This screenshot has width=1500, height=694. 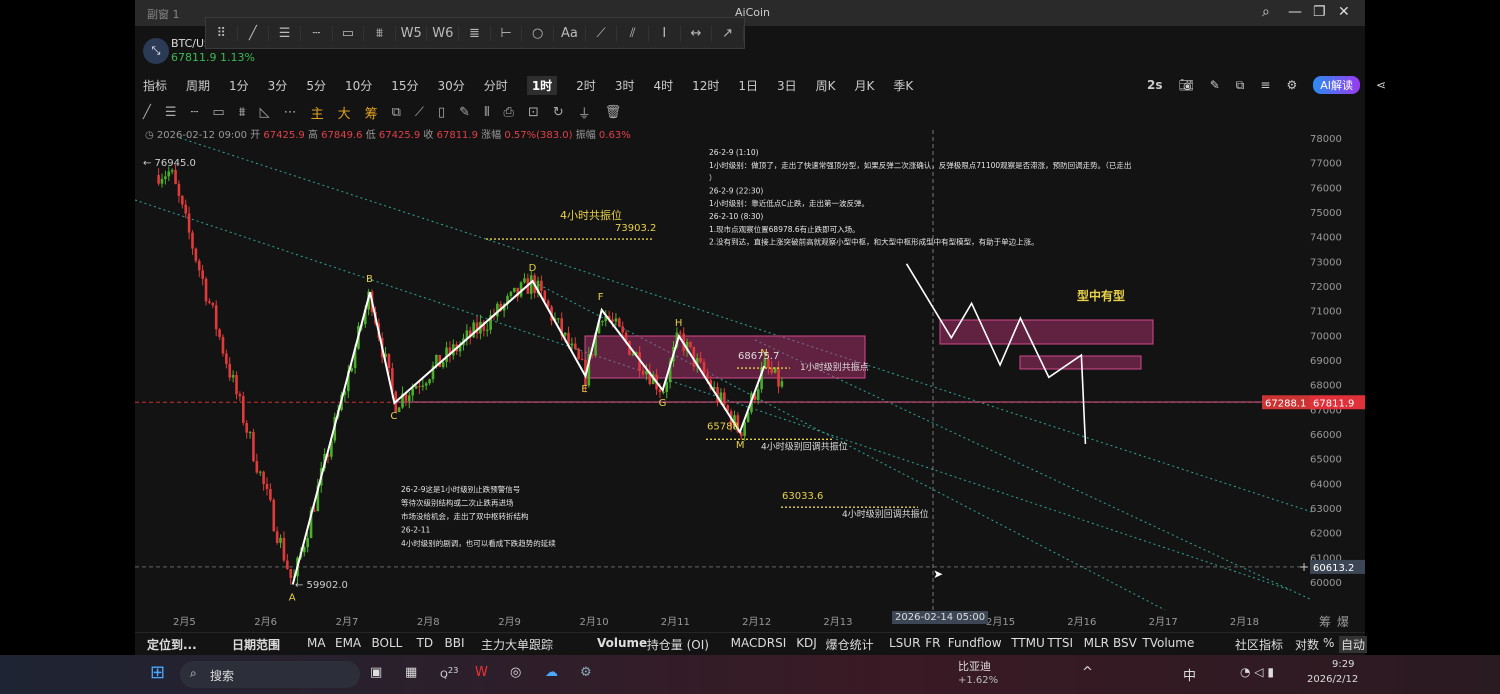 What do you see at coordinates (464, 112) in the screenshot?
I see `action-3-icon: ✎` at bounding box center [464, 112].